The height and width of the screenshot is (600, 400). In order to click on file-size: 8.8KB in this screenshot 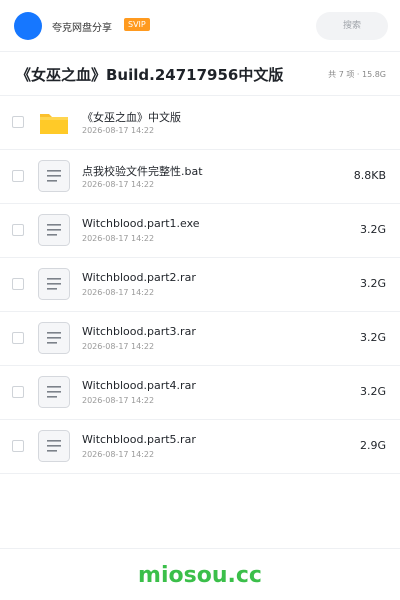, I will do `click(369, 175)`.